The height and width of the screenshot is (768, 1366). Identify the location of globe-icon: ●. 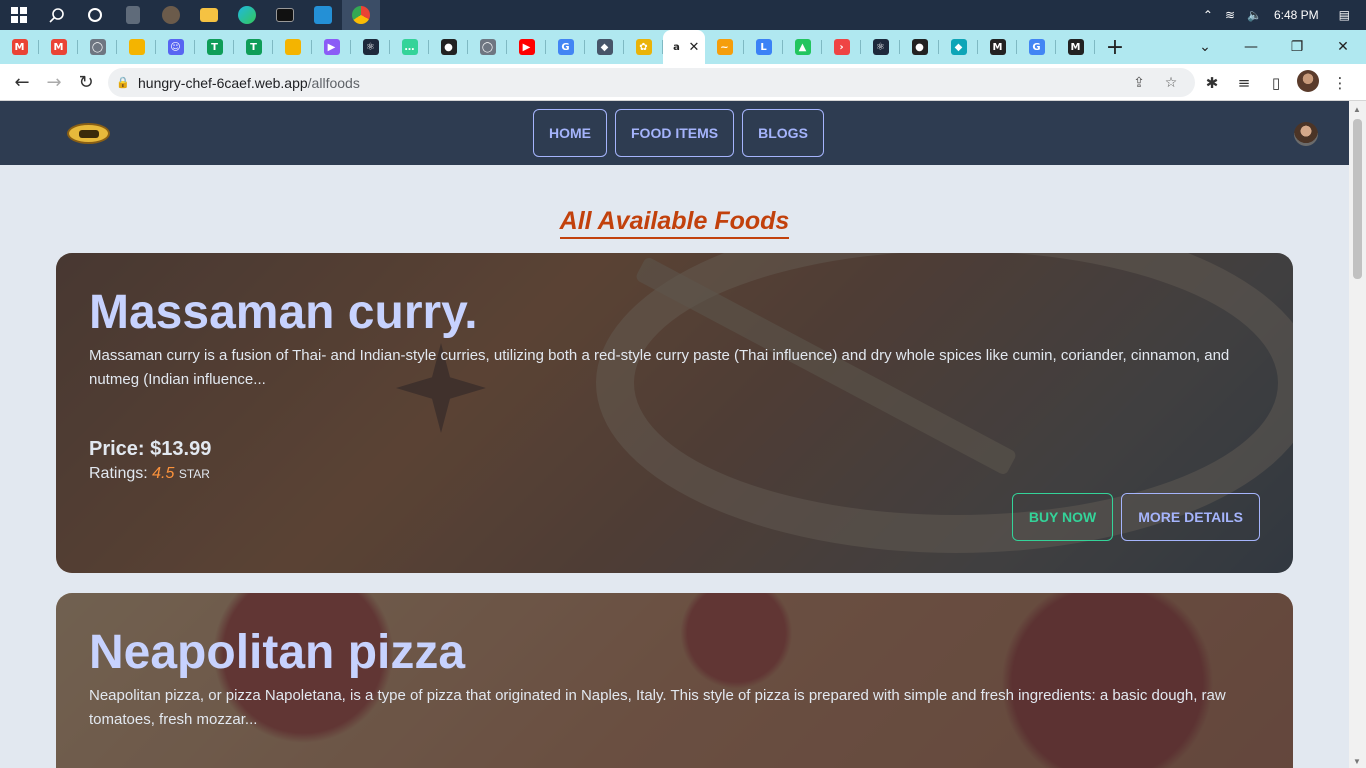
(448, 47).